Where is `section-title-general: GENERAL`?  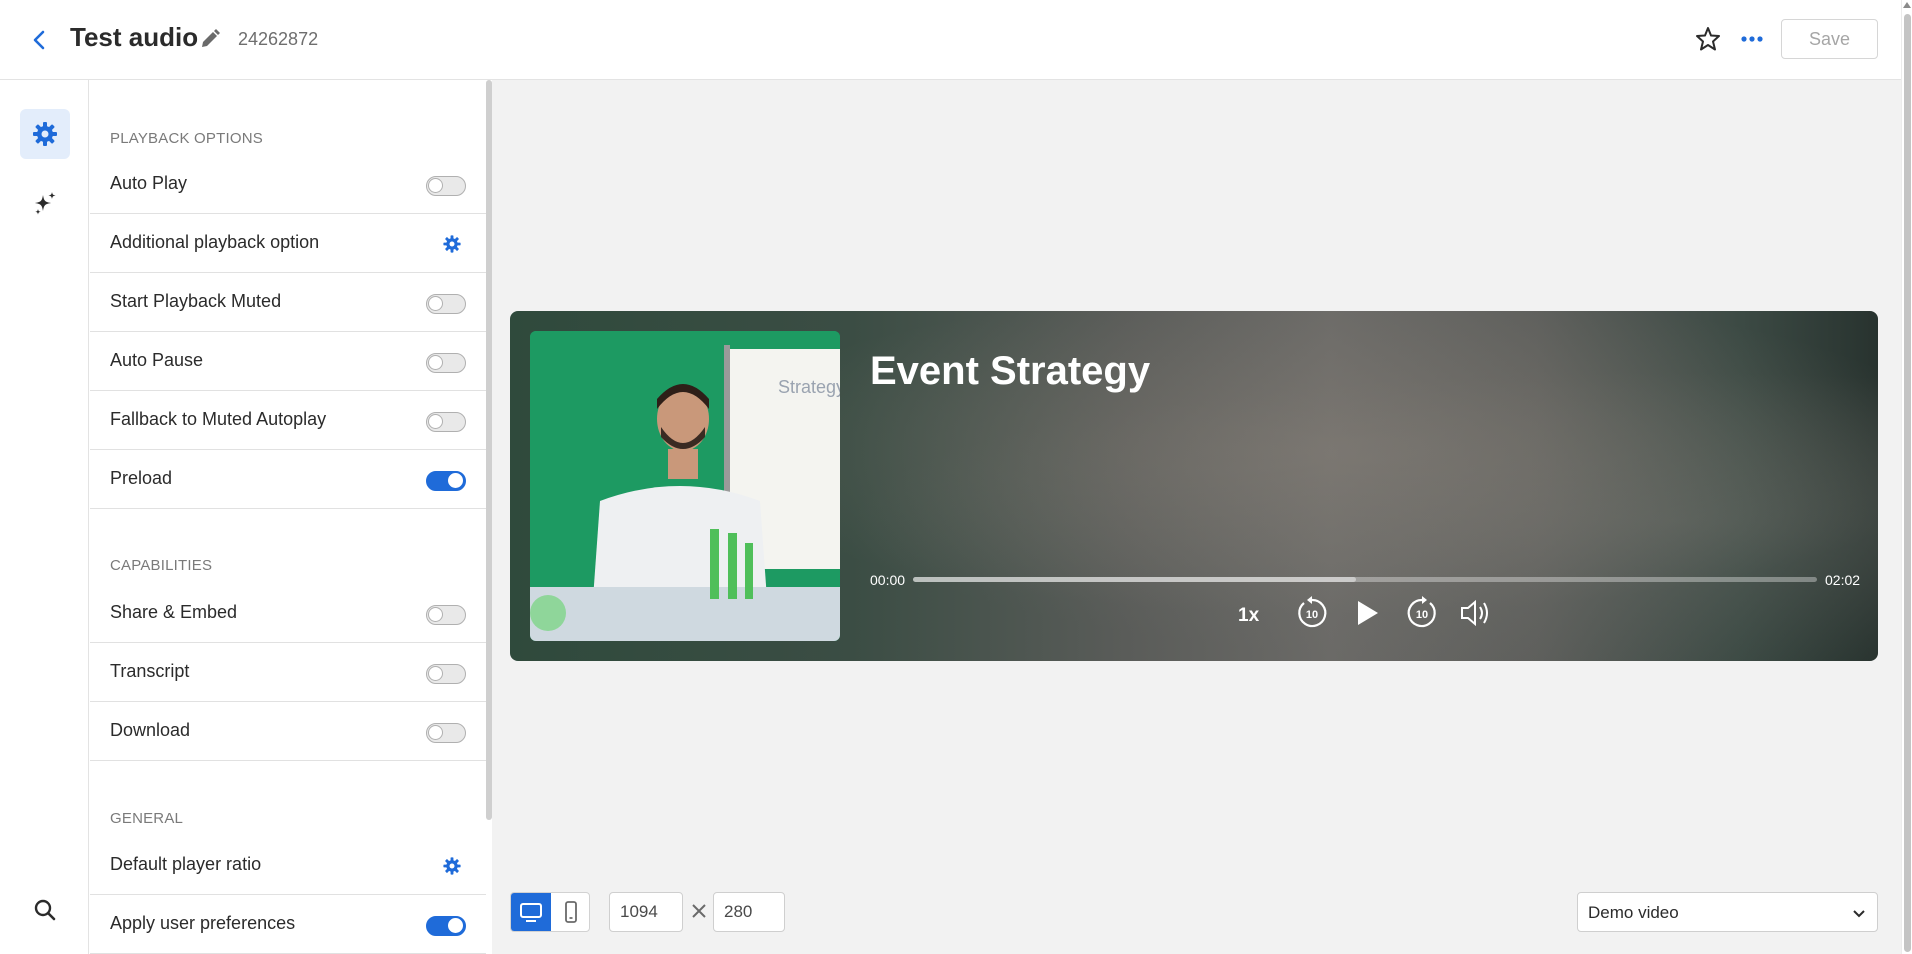
section-title-general: GENERAL is located at coordinates (147, 818).